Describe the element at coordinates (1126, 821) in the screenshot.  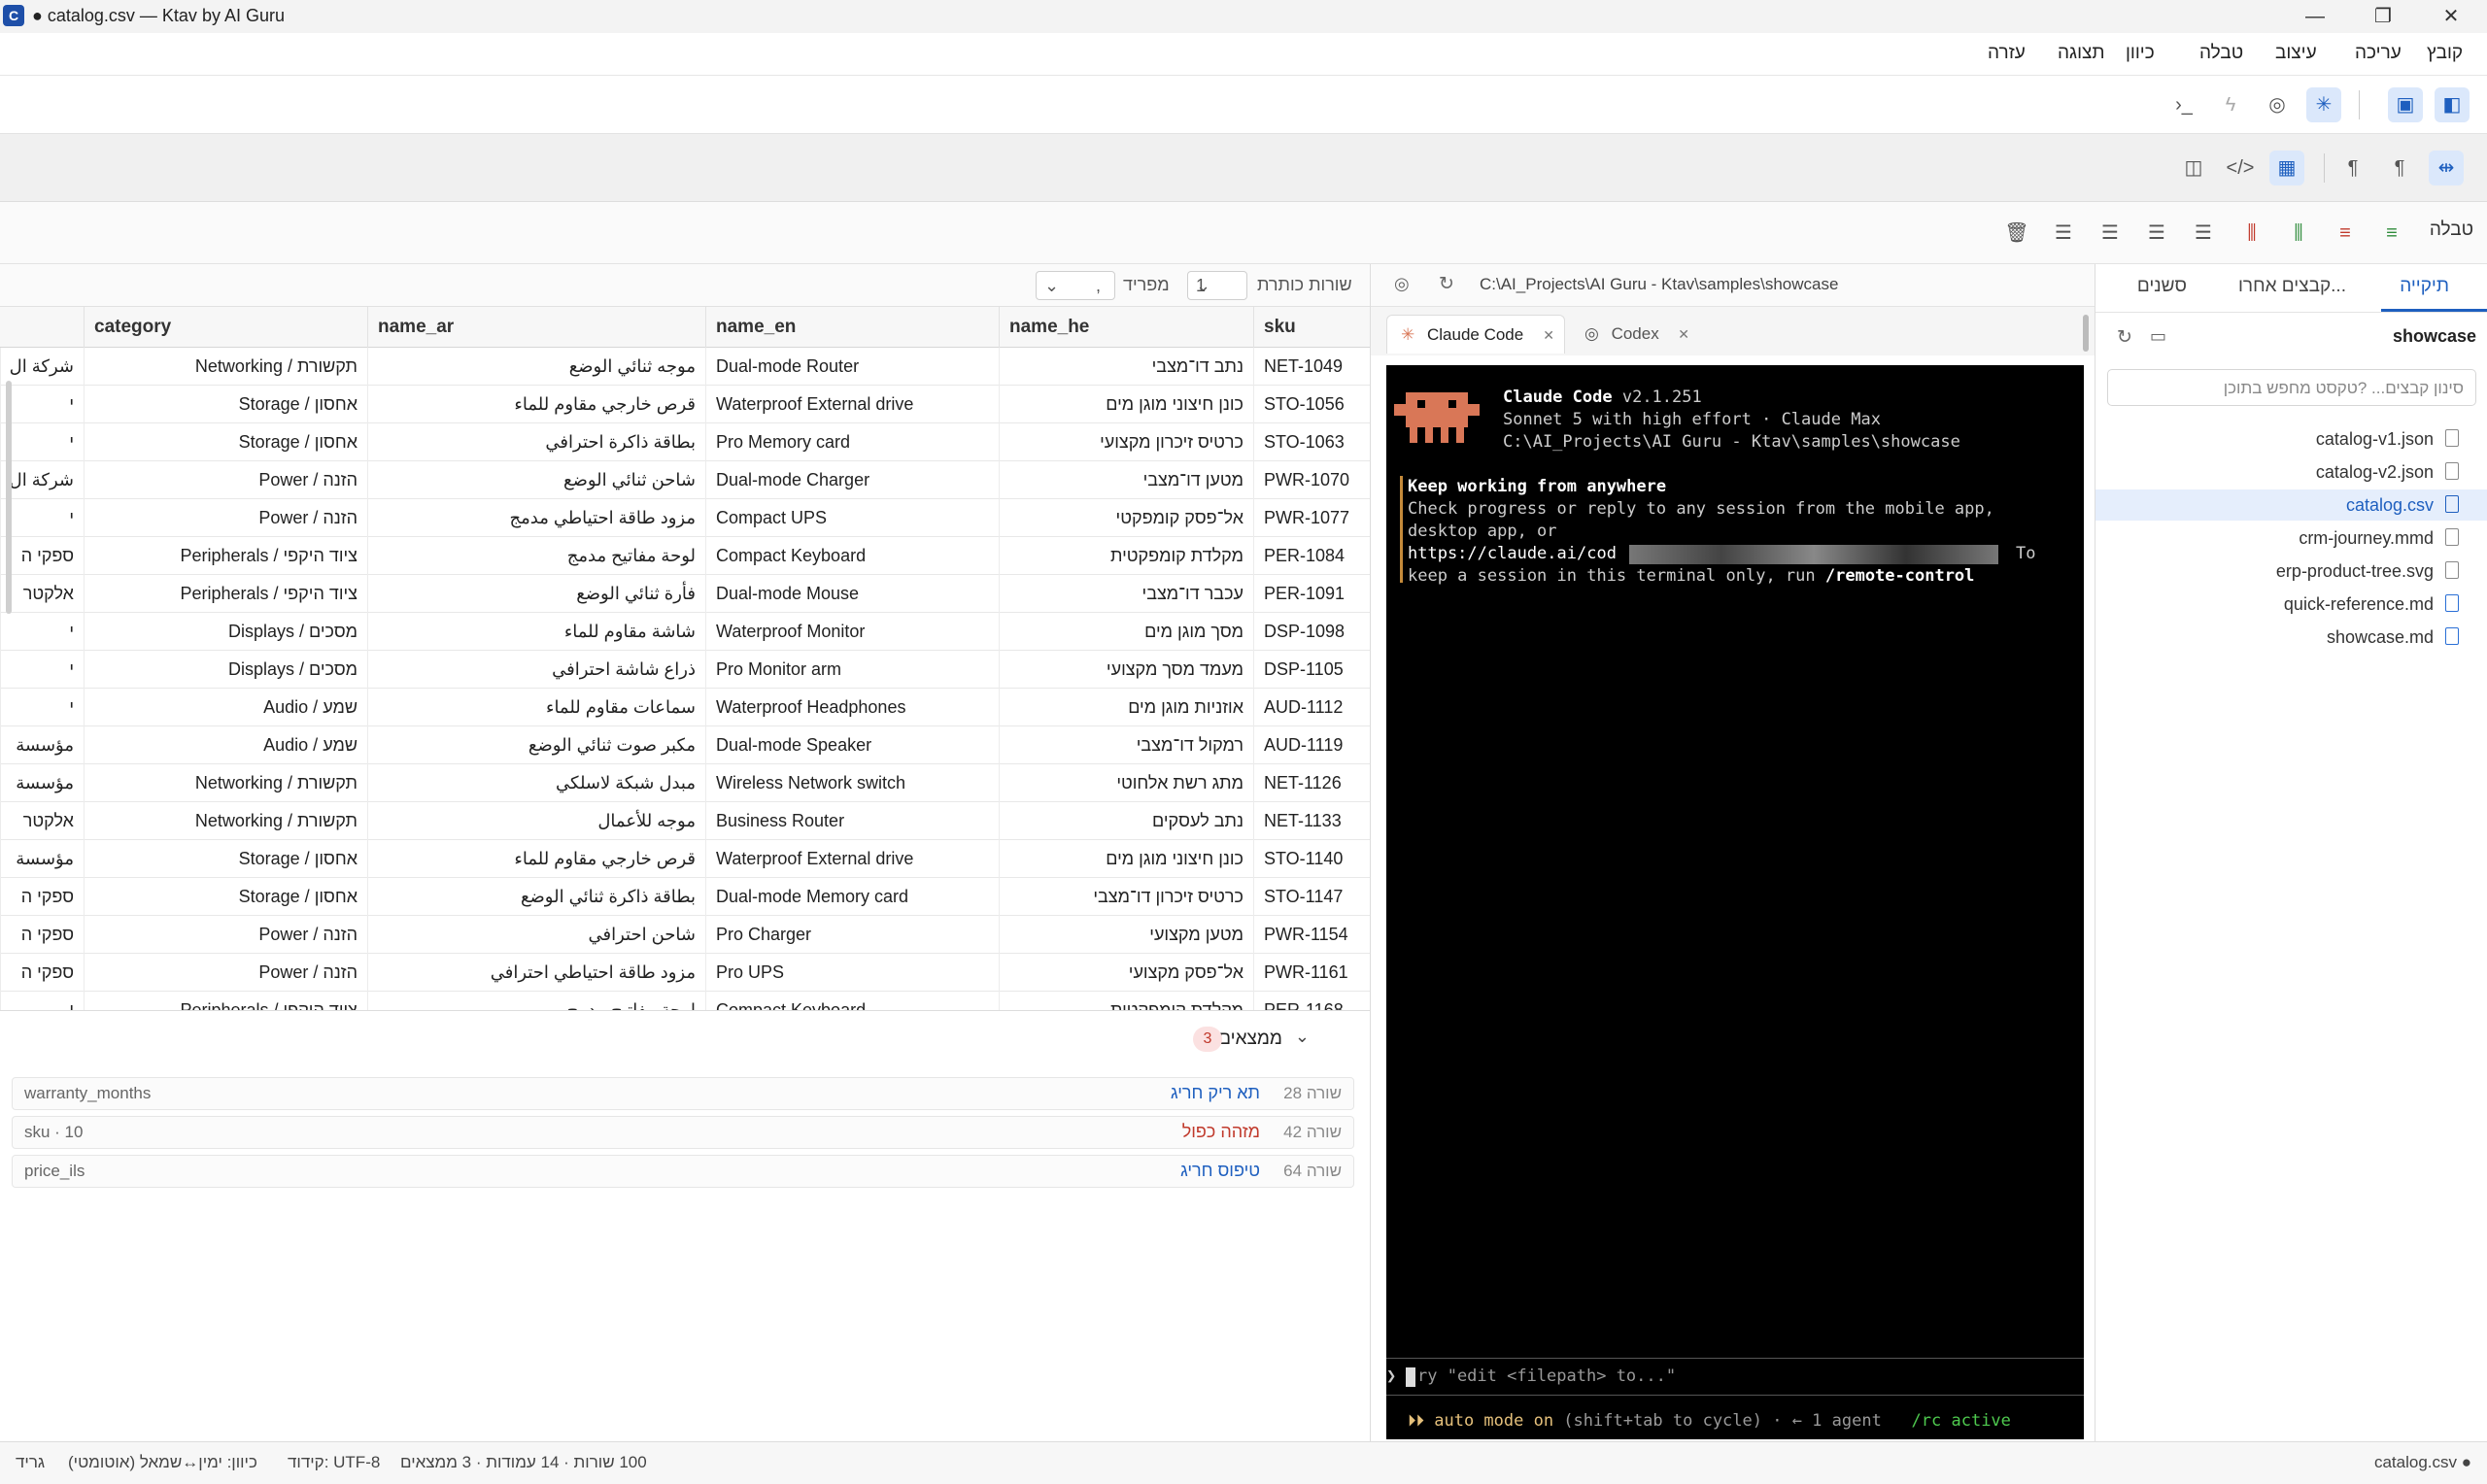
I see `cell-name-he: נתב לעסקים` at that location.